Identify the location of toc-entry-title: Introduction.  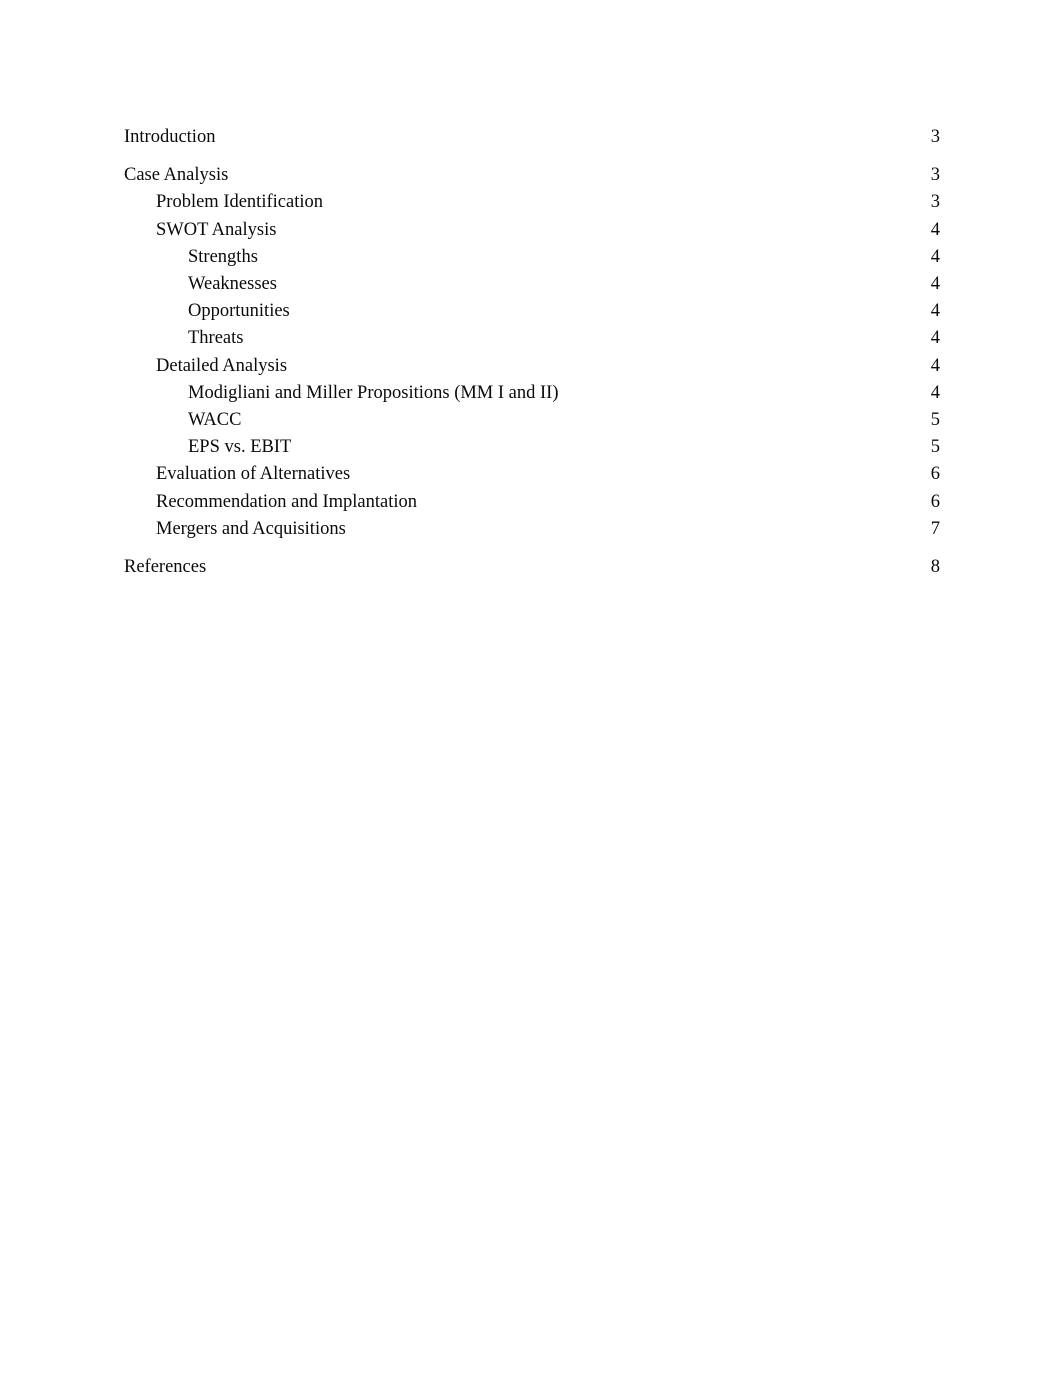
(170, 137).